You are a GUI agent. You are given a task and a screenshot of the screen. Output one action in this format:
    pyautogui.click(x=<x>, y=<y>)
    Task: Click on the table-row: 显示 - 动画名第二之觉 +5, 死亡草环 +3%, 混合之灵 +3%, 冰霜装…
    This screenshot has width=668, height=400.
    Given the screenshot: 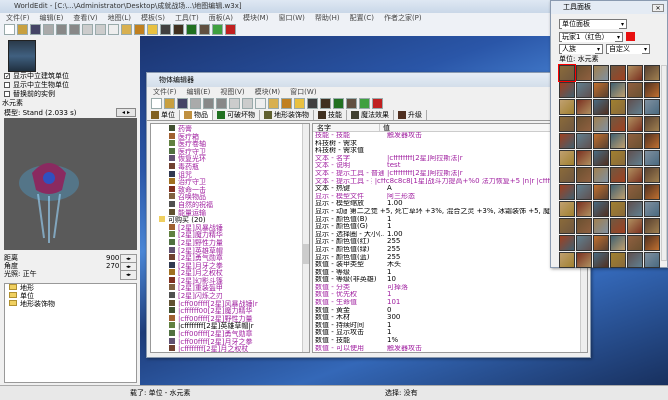 What is the action you would take?
    pyautogui.click(x=451, y=212)
    